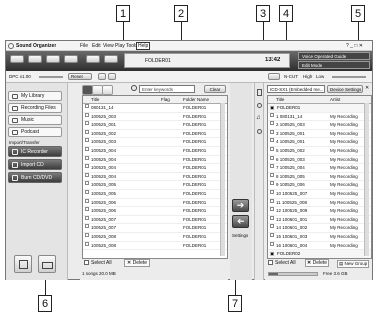 This screenshot has width=376, height=315. I want to click on device-row: 1 080131_14 My Recording, so click(319, 117).